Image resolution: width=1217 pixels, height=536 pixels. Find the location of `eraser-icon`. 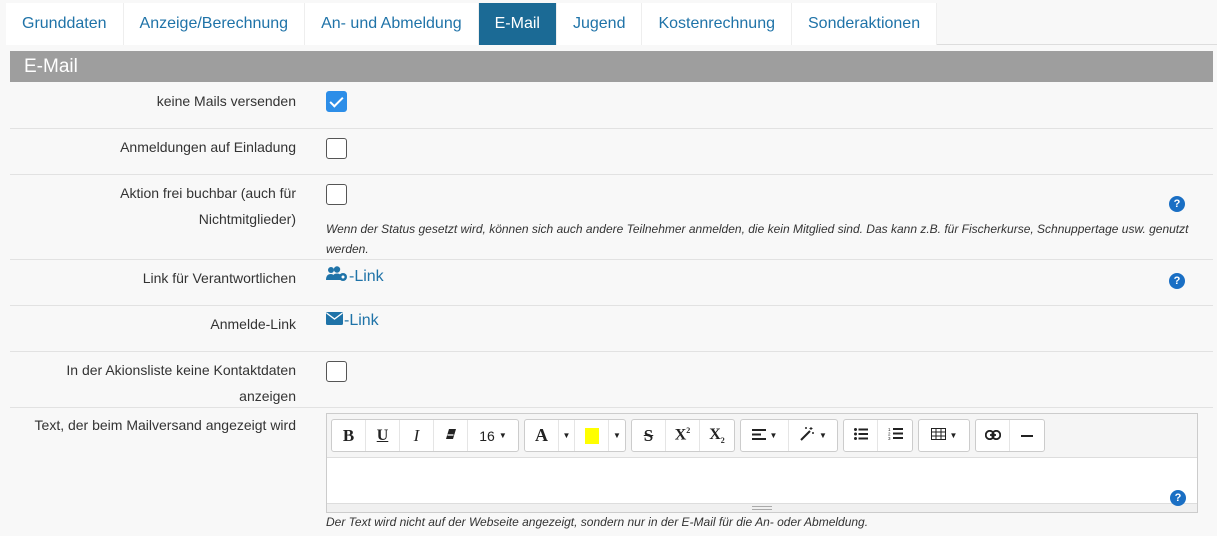

eraser-icon is located at coordinates (451, 435).